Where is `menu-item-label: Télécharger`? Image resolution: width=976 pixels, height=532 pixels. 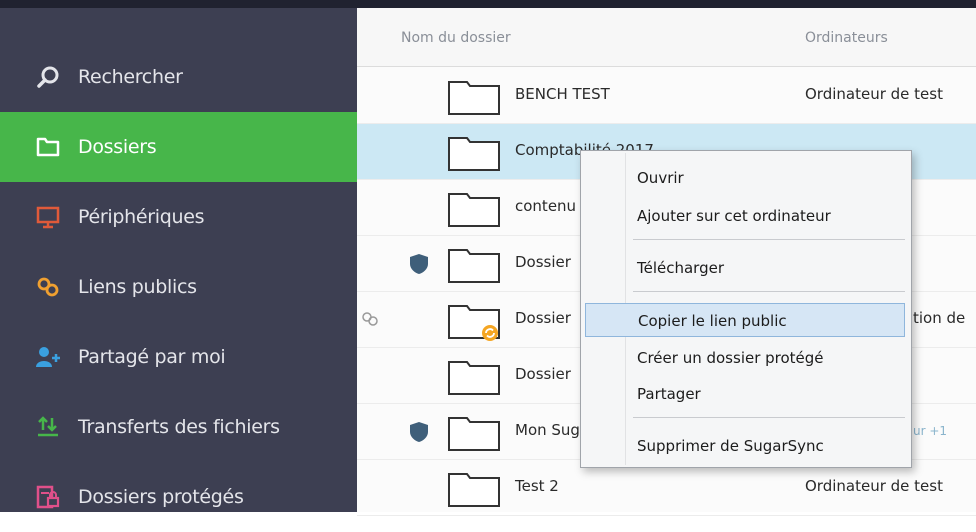 menu-item-label: Télécharger is located at coordinates (681, 268).